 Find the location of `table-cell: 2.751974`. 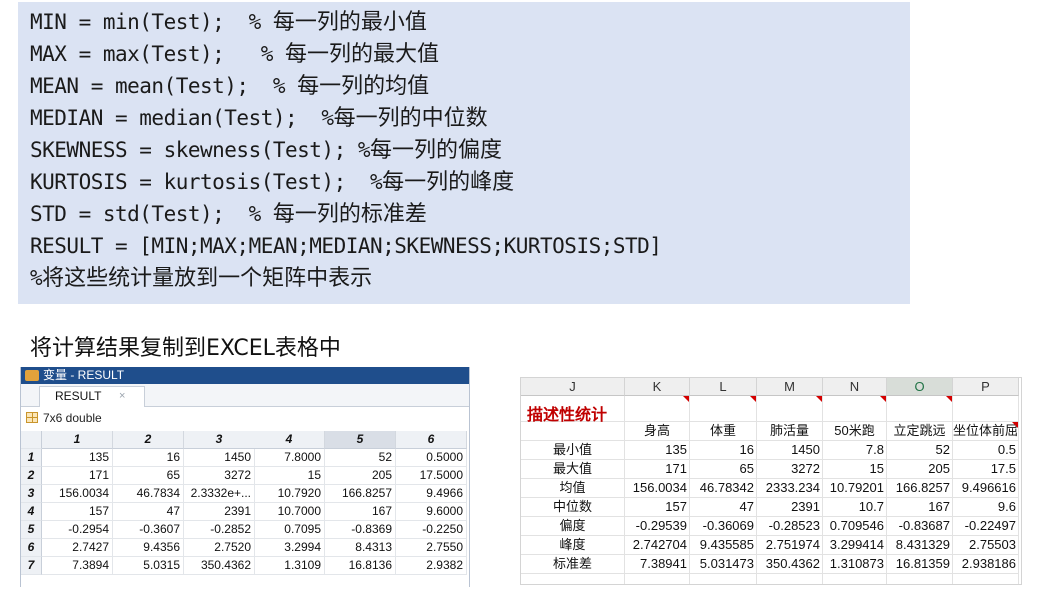

table-cell: 2.751974 is located at coordinates (790, 545).